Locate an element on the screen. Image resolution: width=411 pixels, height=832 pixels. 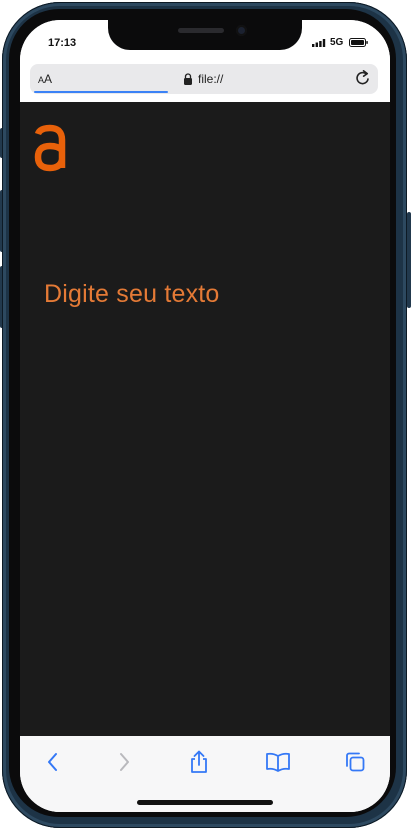
share-button is located at coordinates (199, 762).